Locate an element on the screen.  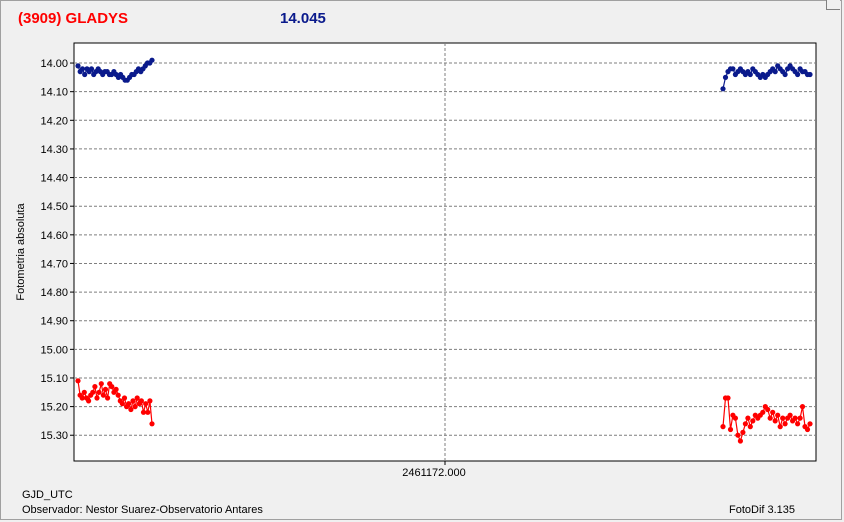
y-tick-label: 14.40 is located at coordinates (54, 179).